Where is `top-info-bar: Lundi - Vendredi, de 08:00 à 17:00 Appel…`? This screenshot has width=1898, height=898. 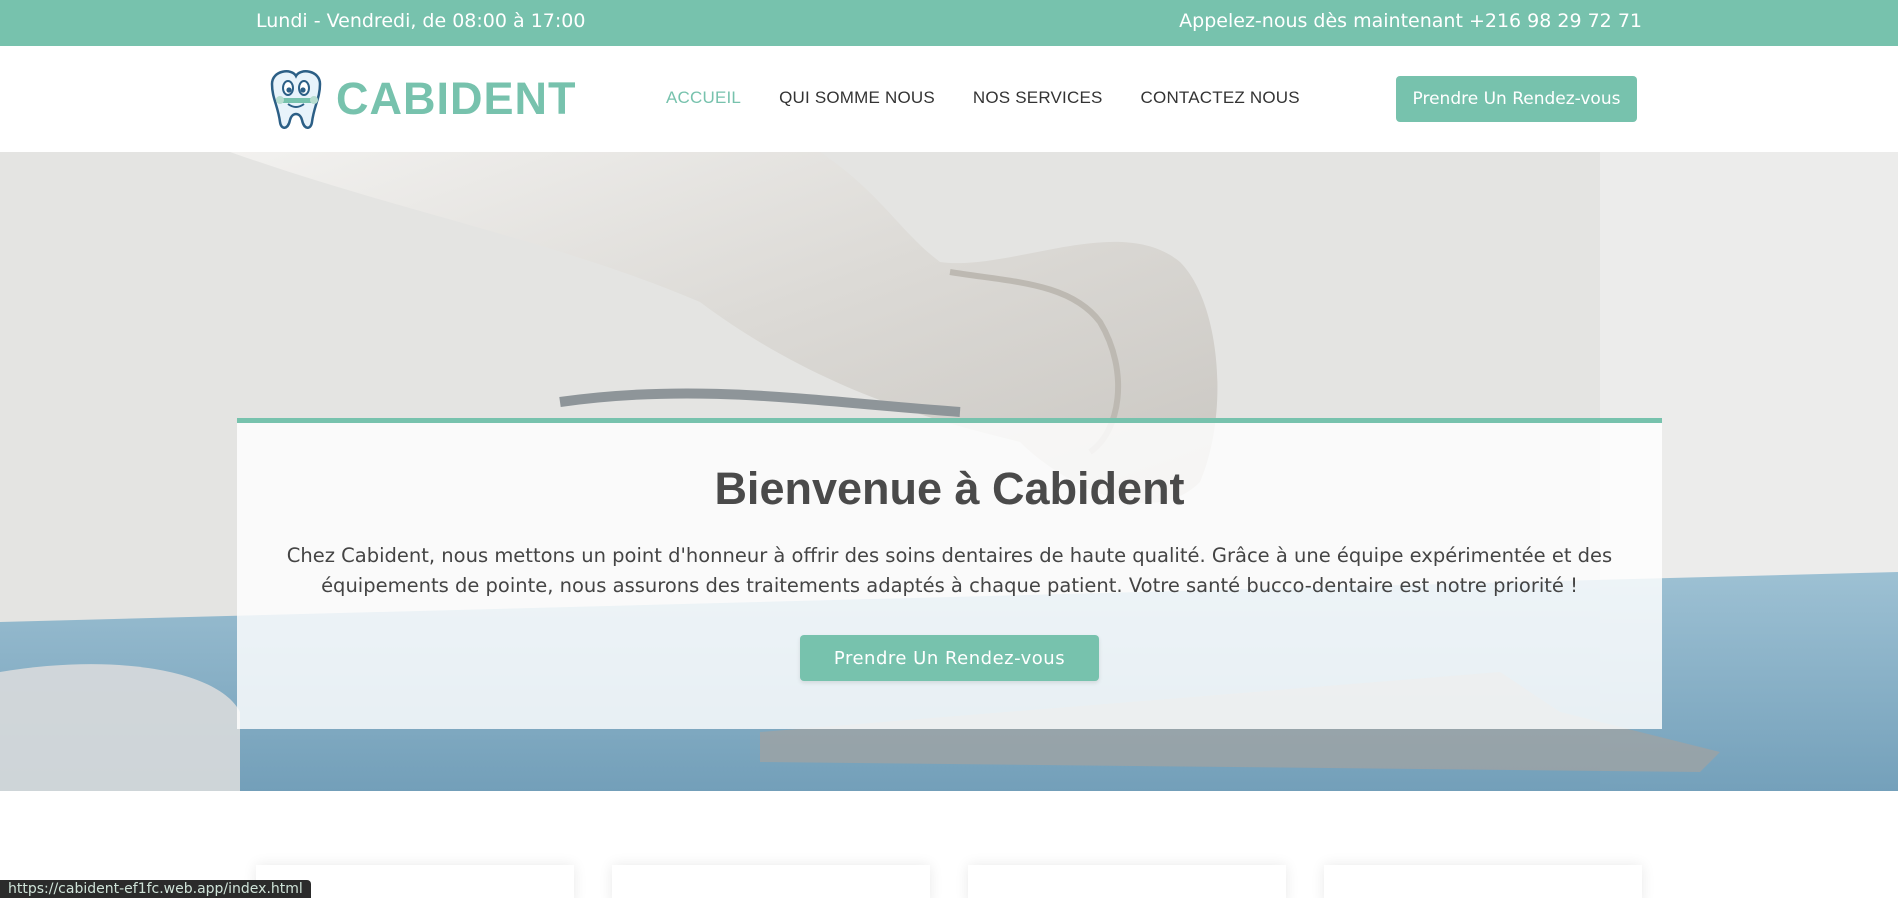
top-info-bar: Lundi - Vendredi, de 08:00 à 17:00 Appel… is located at coordinates (949, 23).